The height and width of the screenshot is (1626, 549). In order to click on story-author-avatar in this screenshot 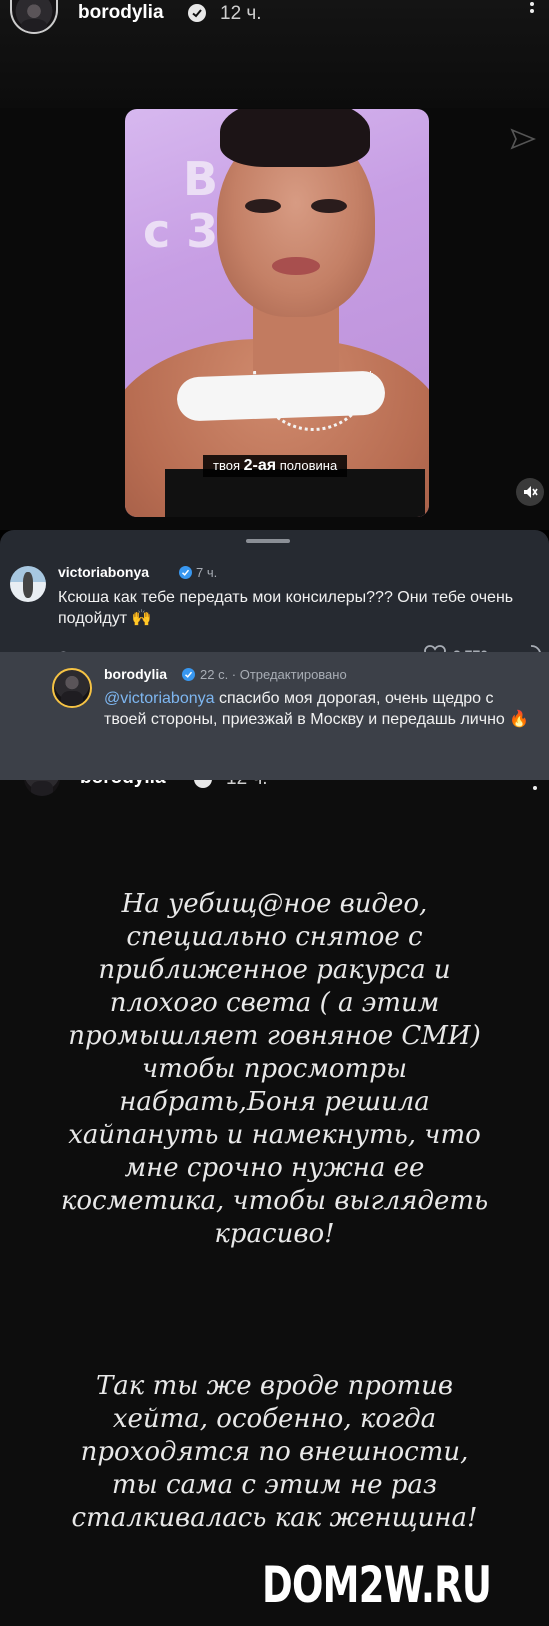, I will do `click(34, 17)`.